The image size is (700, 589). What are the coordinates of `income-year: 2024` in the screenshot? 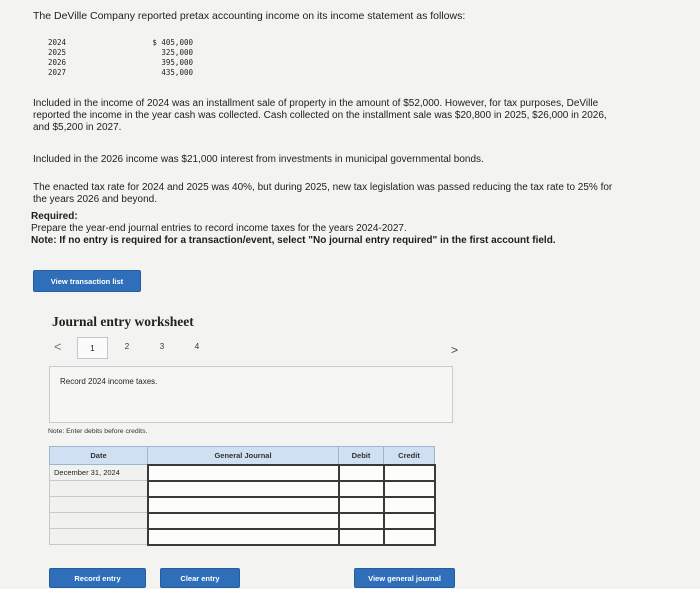 It's located at (57, 42).